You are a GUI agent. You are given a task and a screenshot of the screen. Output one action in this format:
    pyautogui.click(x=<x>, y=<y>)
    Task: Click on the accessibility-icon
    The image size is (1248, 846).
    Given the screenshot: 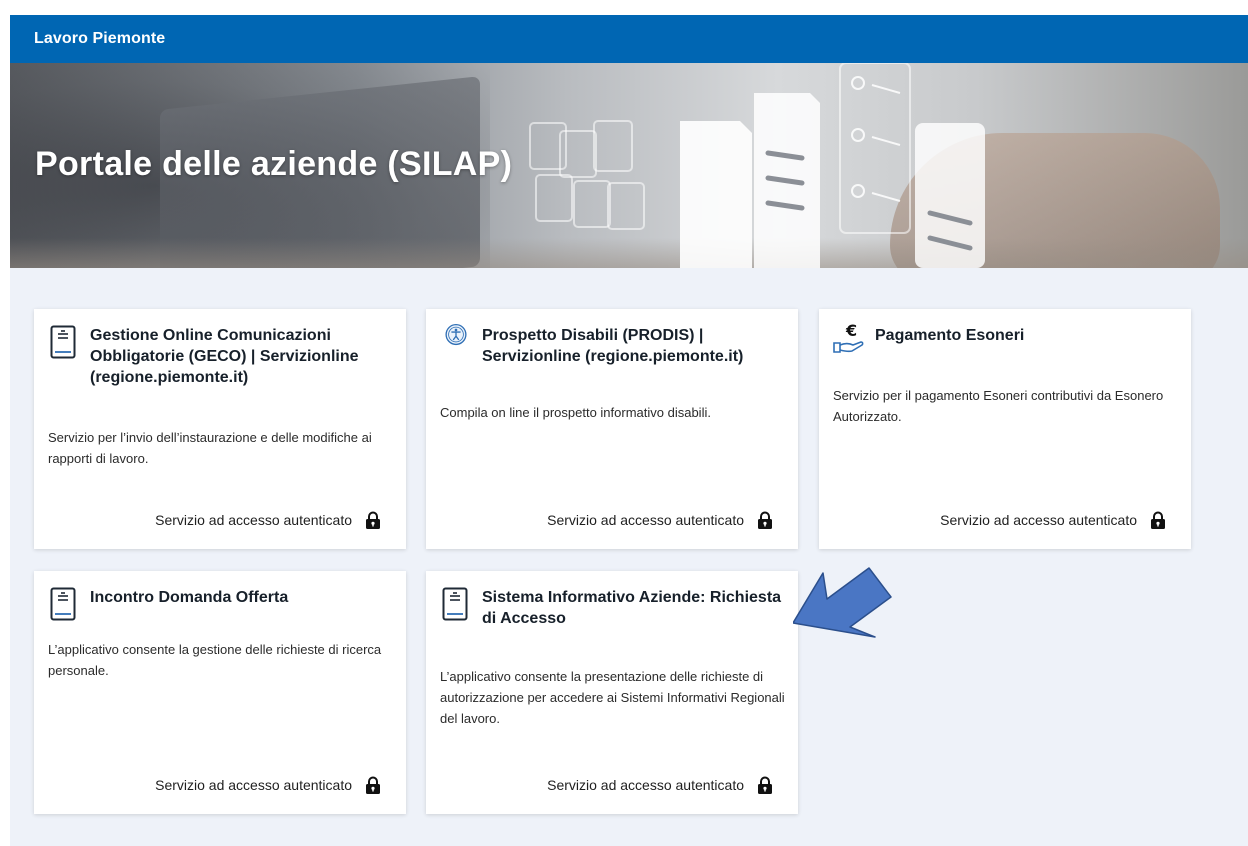 What is the action you would take?
    pyautogui.click(x=456, y=334)
    